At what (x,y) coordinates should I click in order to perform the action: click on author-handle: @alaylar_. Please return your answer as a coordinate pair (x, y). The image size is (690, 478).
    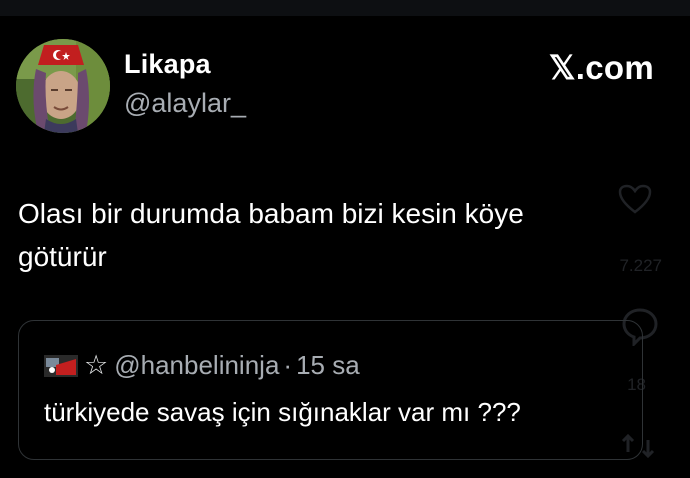
    Looking at the image, I should click on (185, 103).